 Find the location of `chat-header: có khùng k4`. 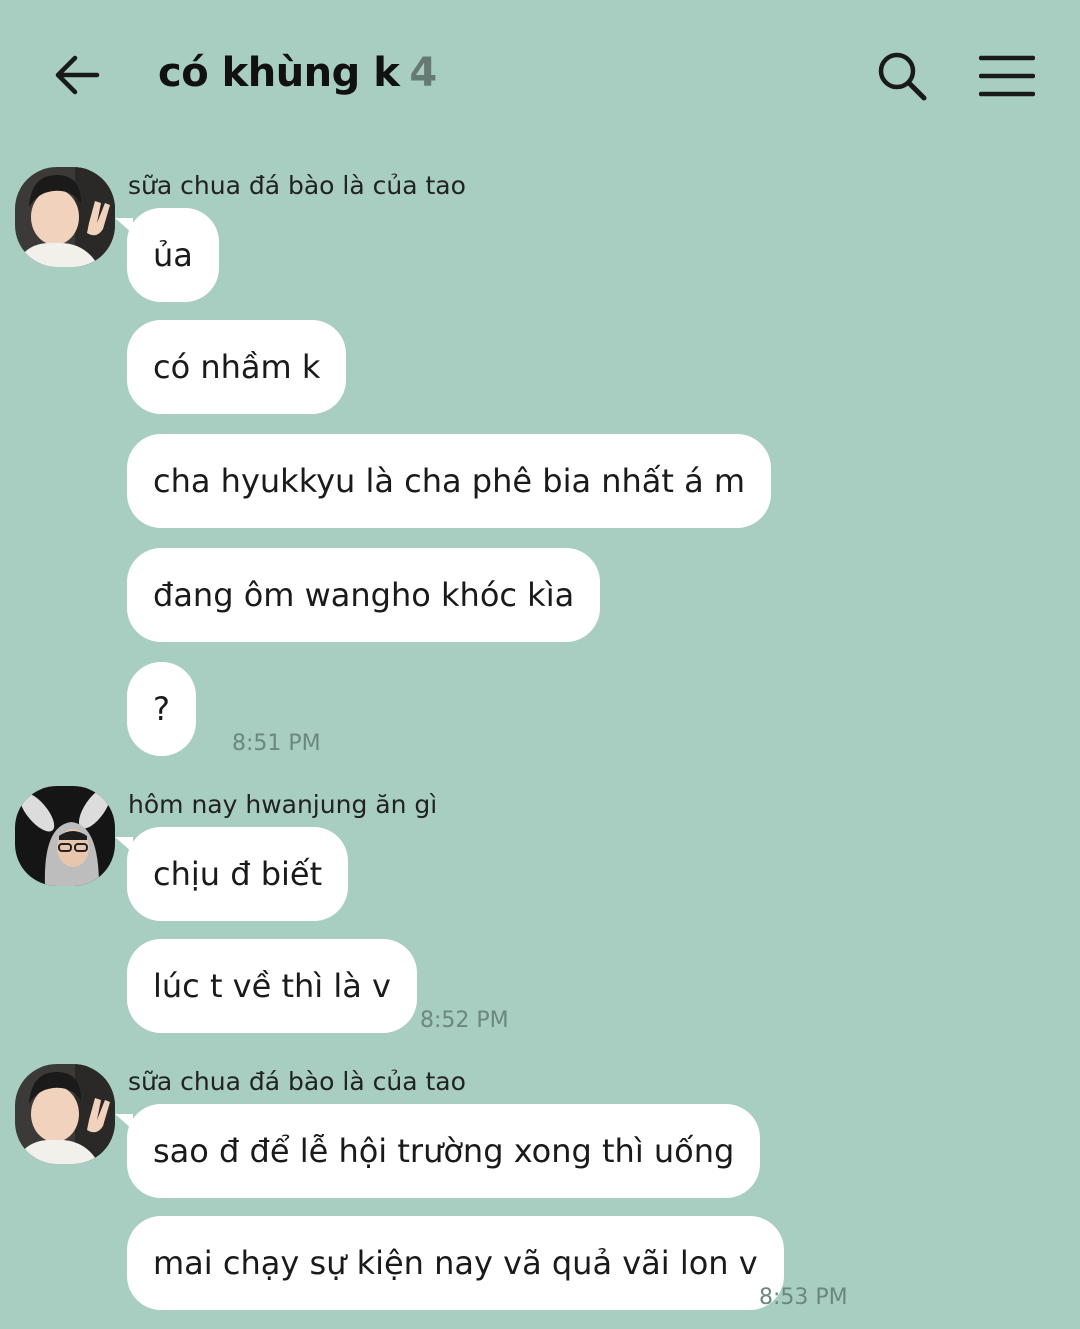

chat-header: có khùng k4 is located at coordinates (540, 75).